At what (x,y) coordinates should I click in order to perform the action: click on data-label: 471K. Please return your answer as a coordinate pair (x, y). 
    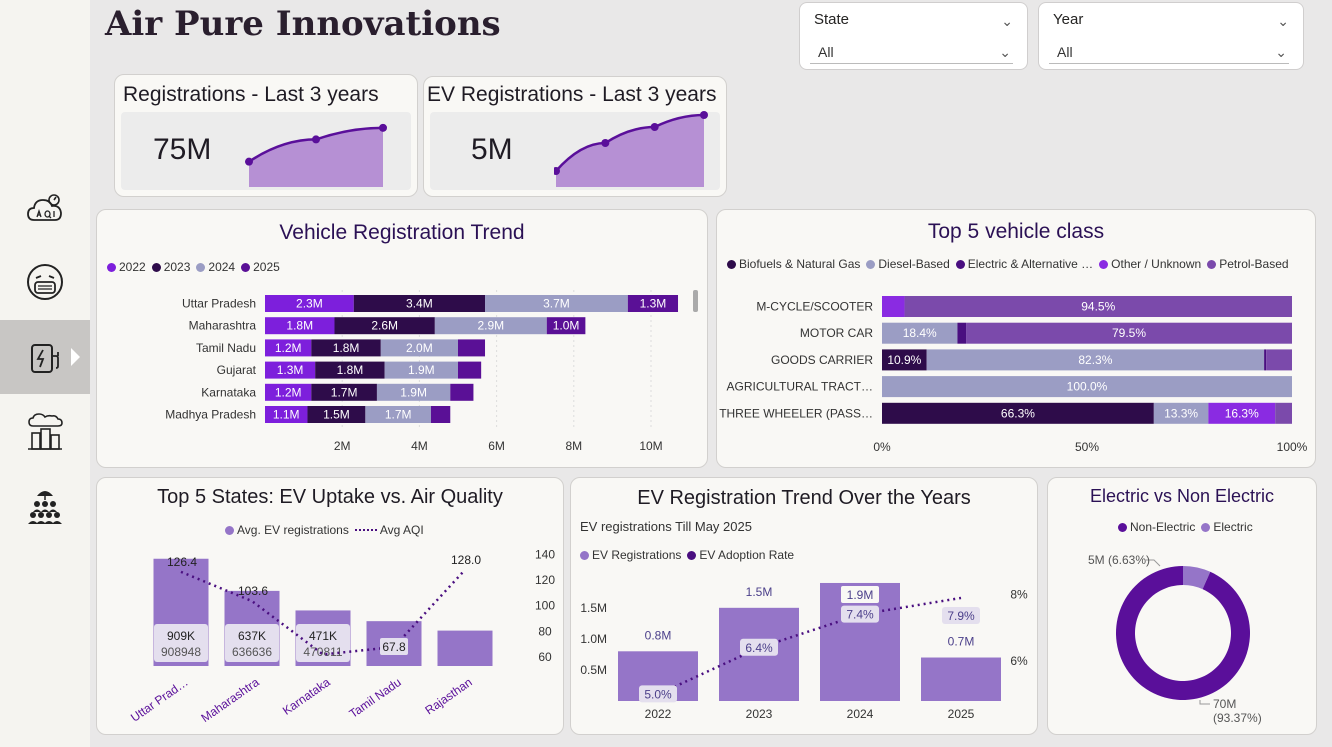
    Looking at the image, I should click on (323, 636).